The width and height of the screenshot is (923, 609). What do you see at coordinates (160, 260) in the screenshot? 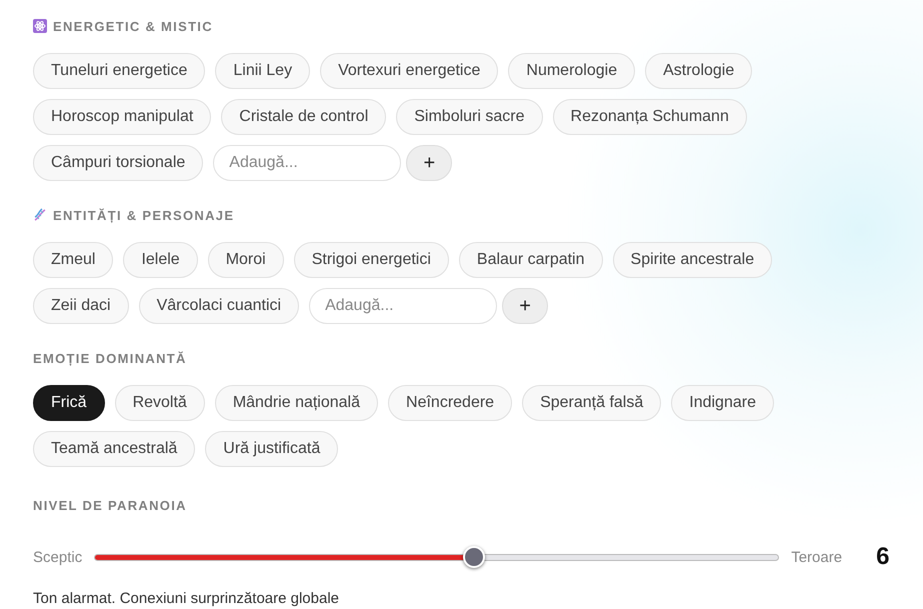
I see `tag-chip: Ielele` at bounding box center [160, 260].